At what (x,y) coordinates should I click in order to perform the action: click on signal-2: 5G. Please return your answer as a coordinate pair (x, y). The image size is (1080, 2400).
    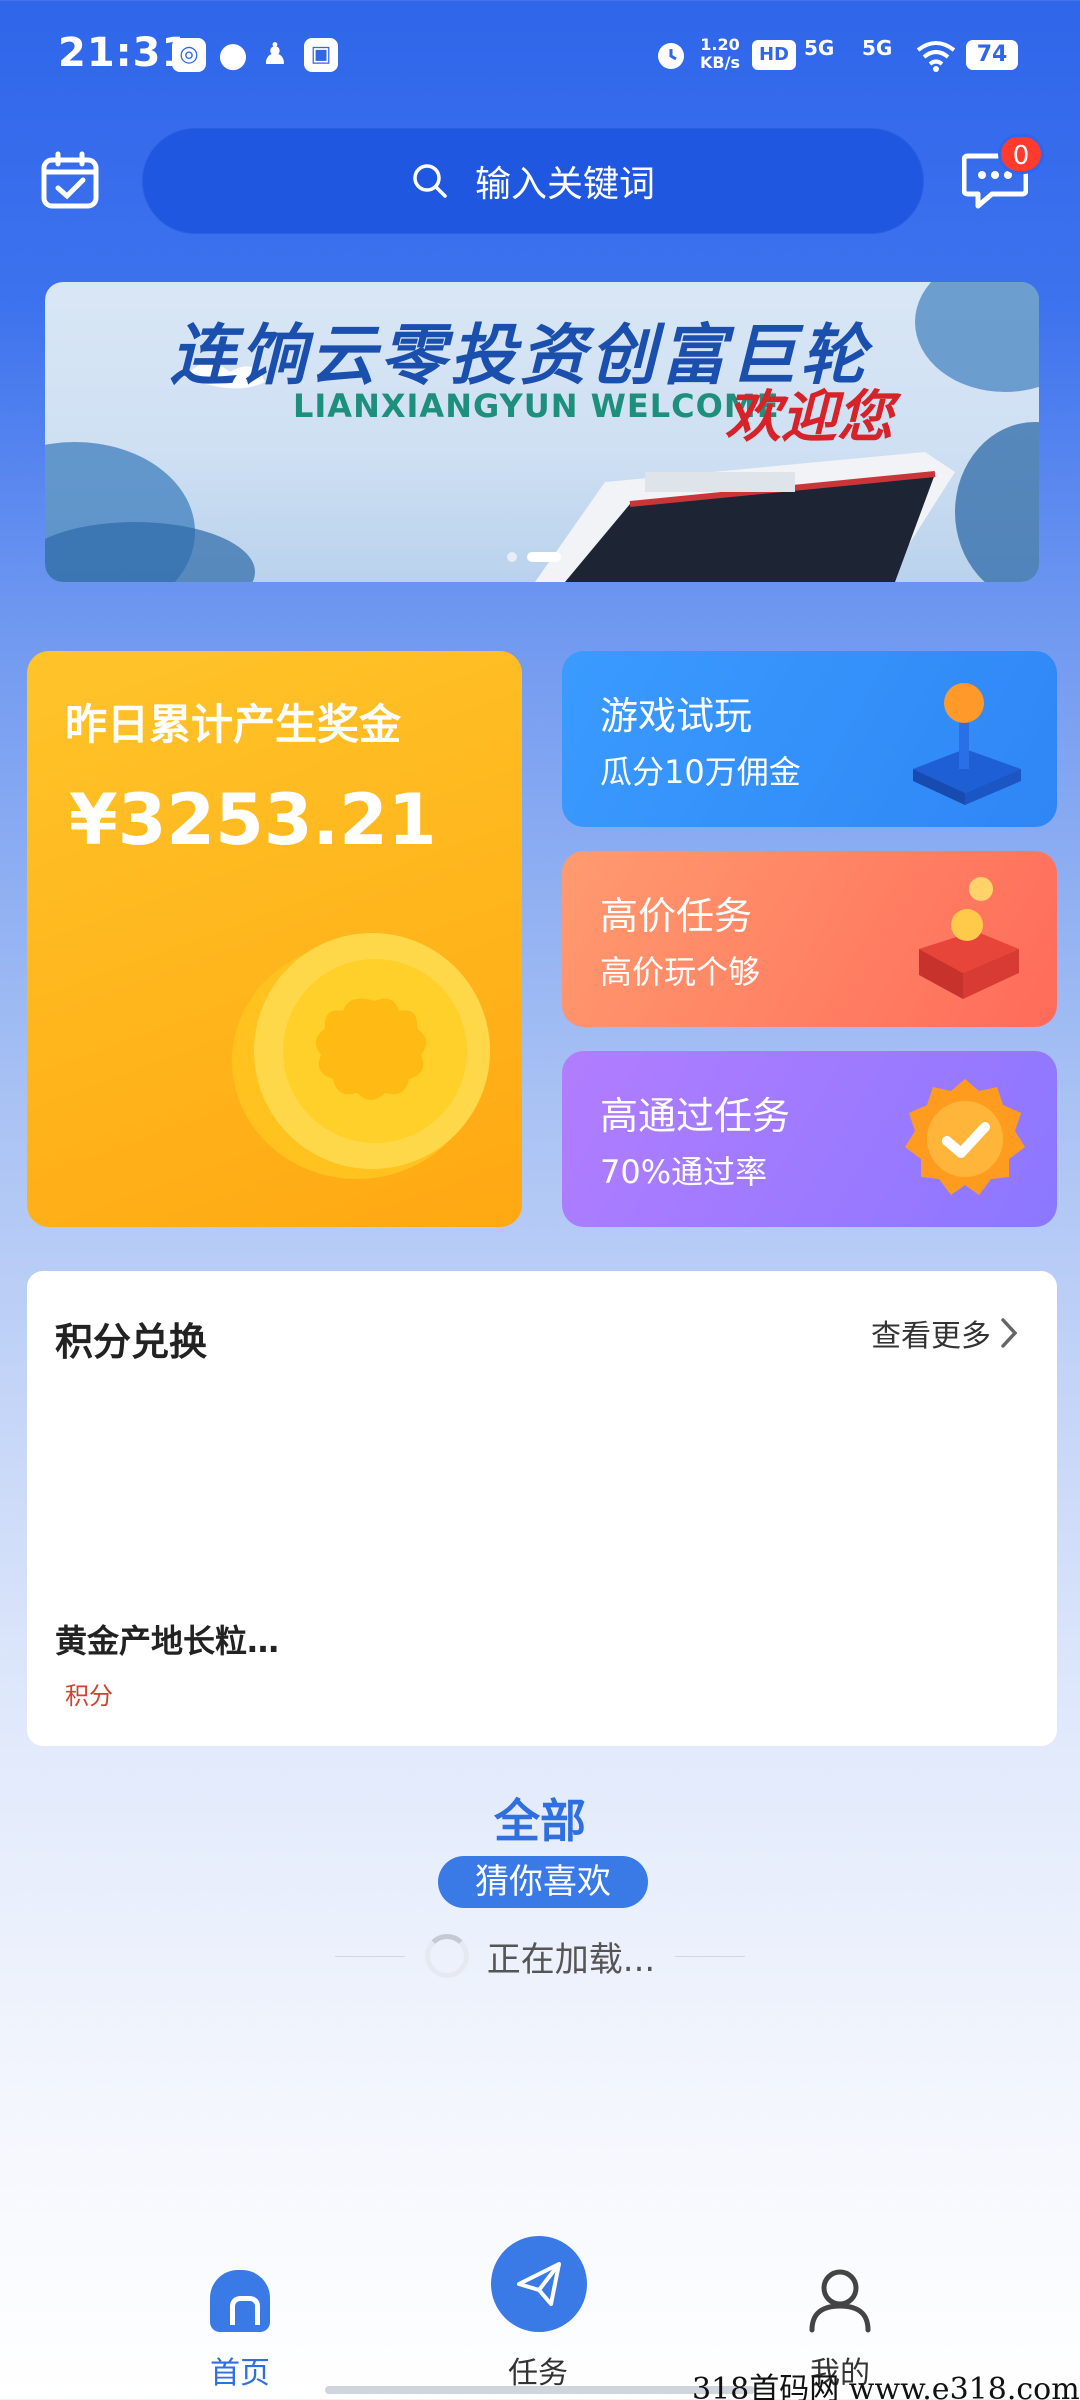
    Looking at the image, I should click on (877, 48).